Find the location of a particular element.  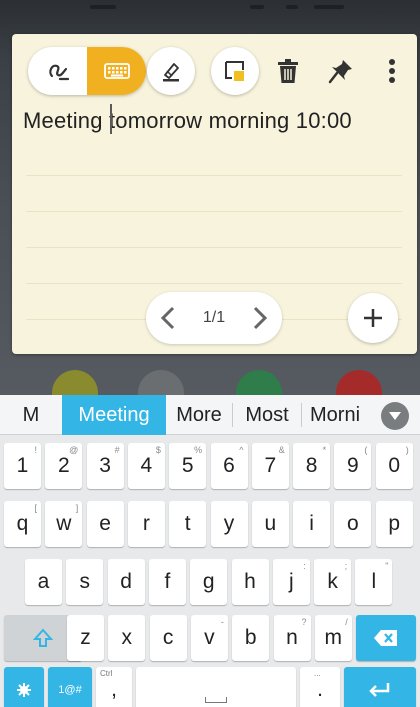

key-label: f is located at coordinates (167, 581).